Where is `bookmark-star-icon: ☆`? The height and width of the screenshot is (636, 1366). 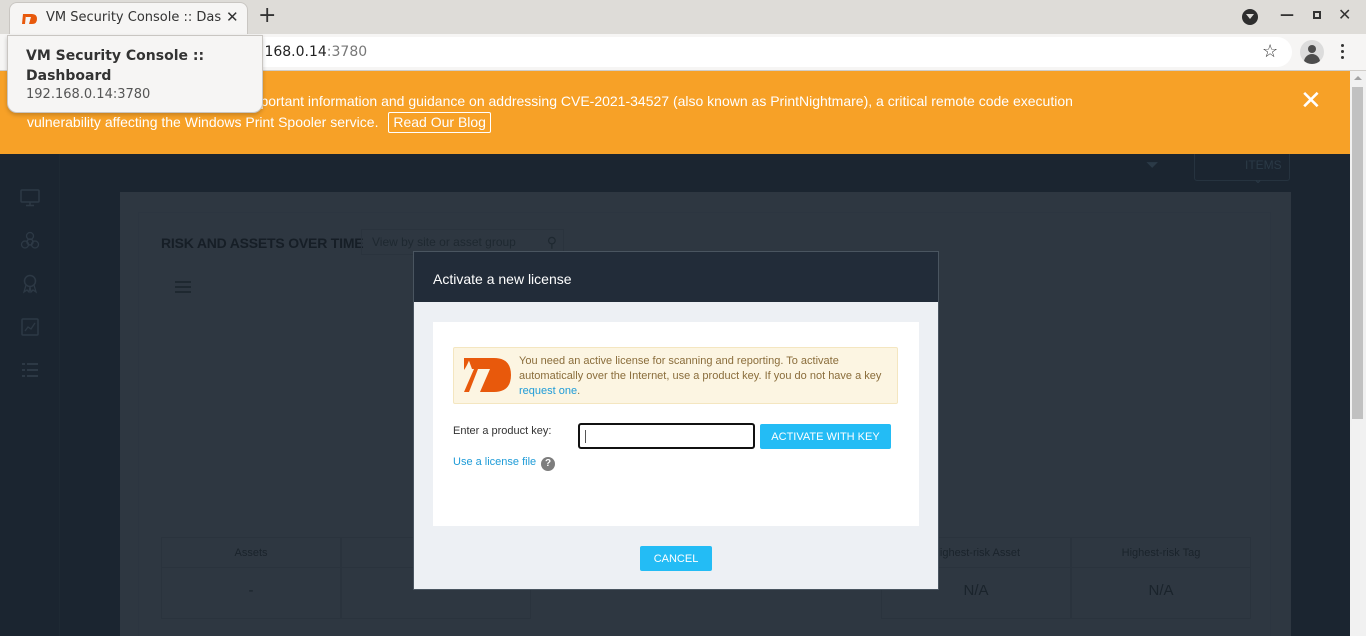
bookmark-star-icon: ☆ is located at coordinates (1270, 51).